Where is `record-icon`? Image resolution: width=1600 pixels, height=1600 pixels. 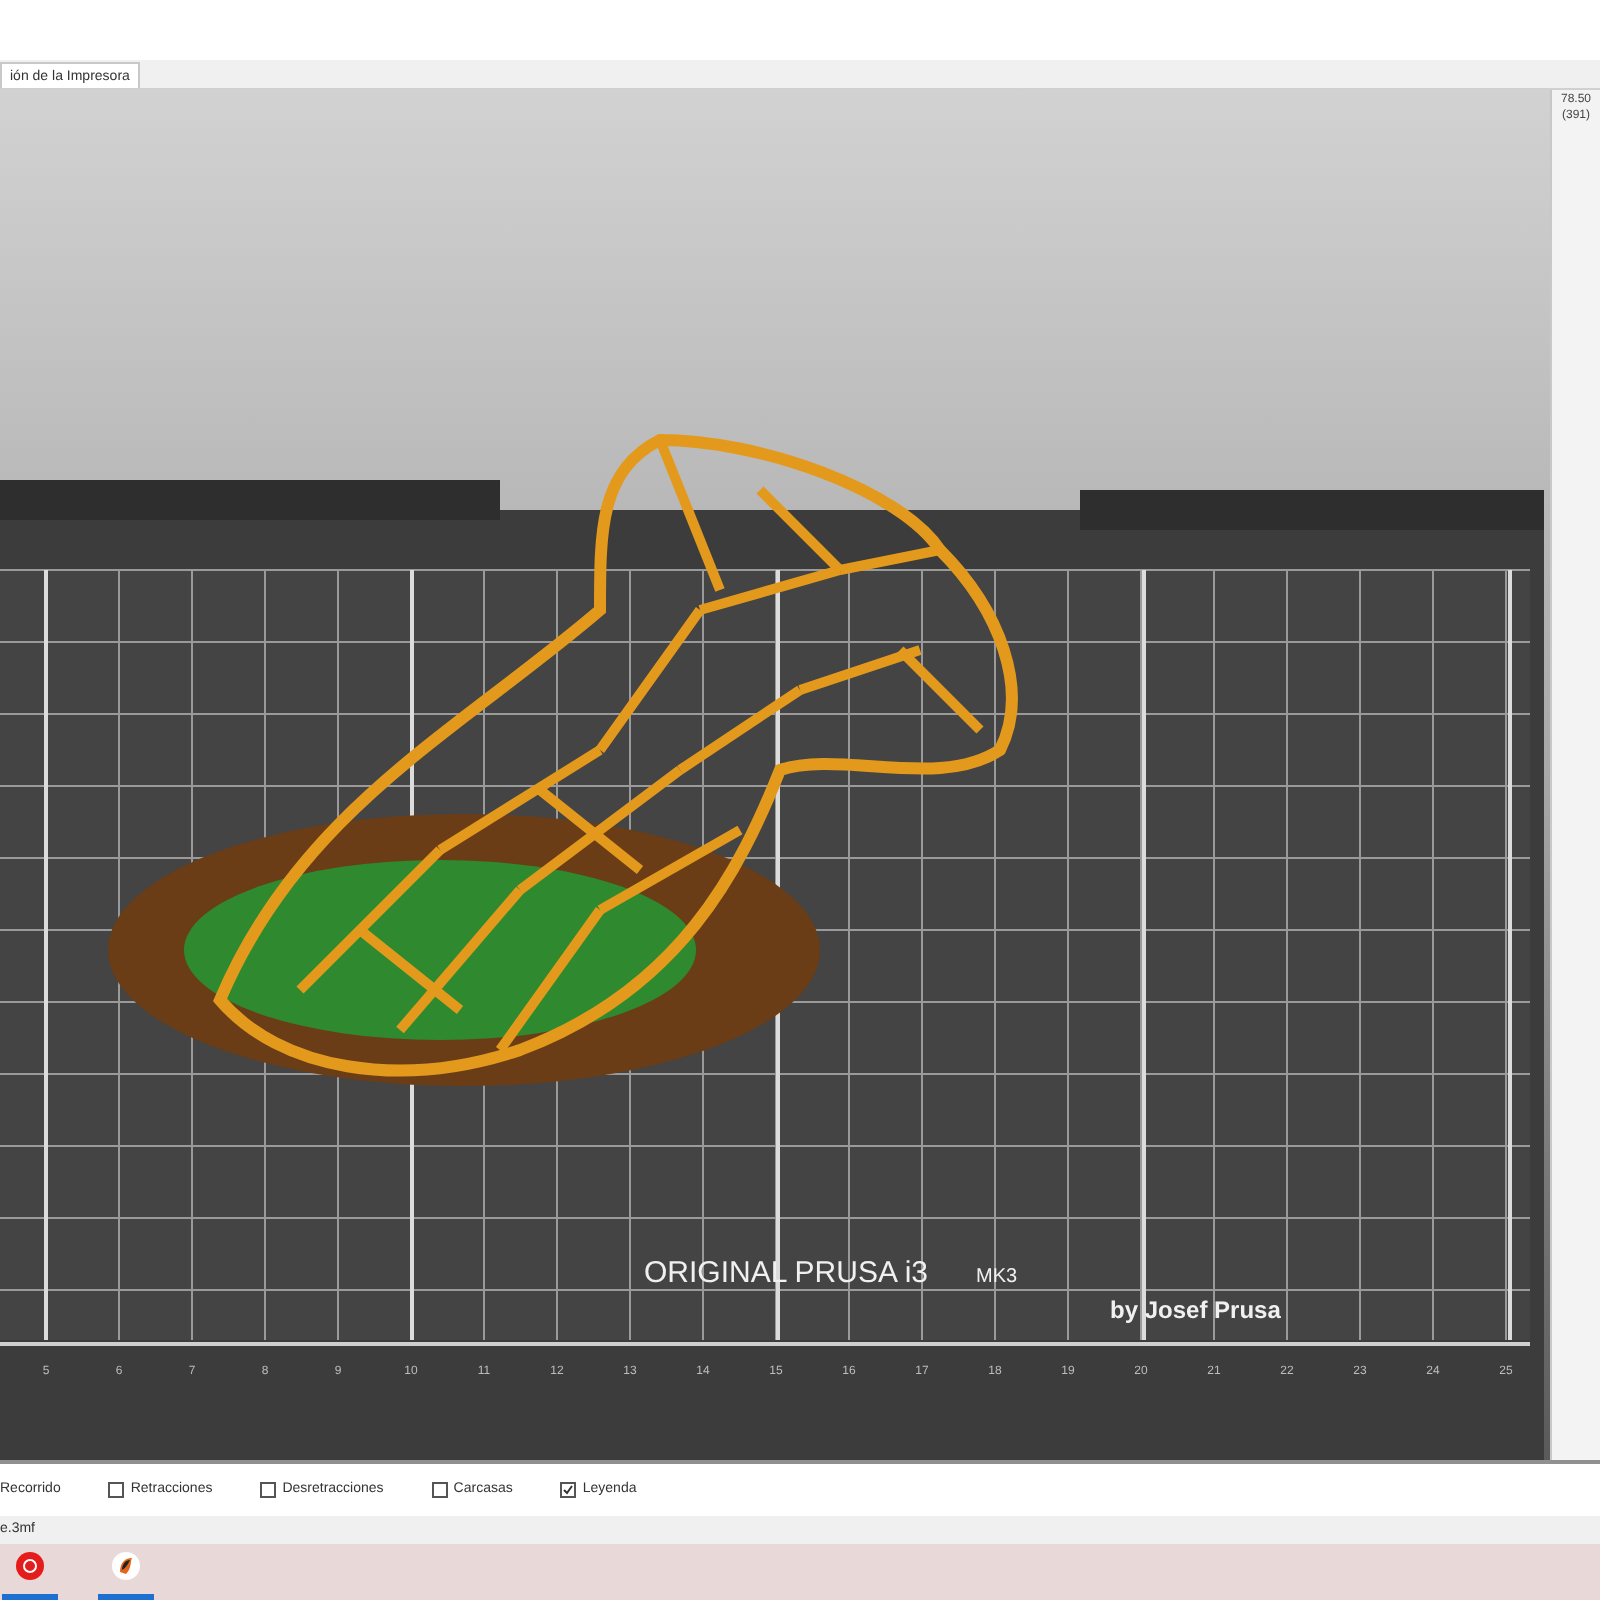 record-icon is located at coordinates (30, 1566).